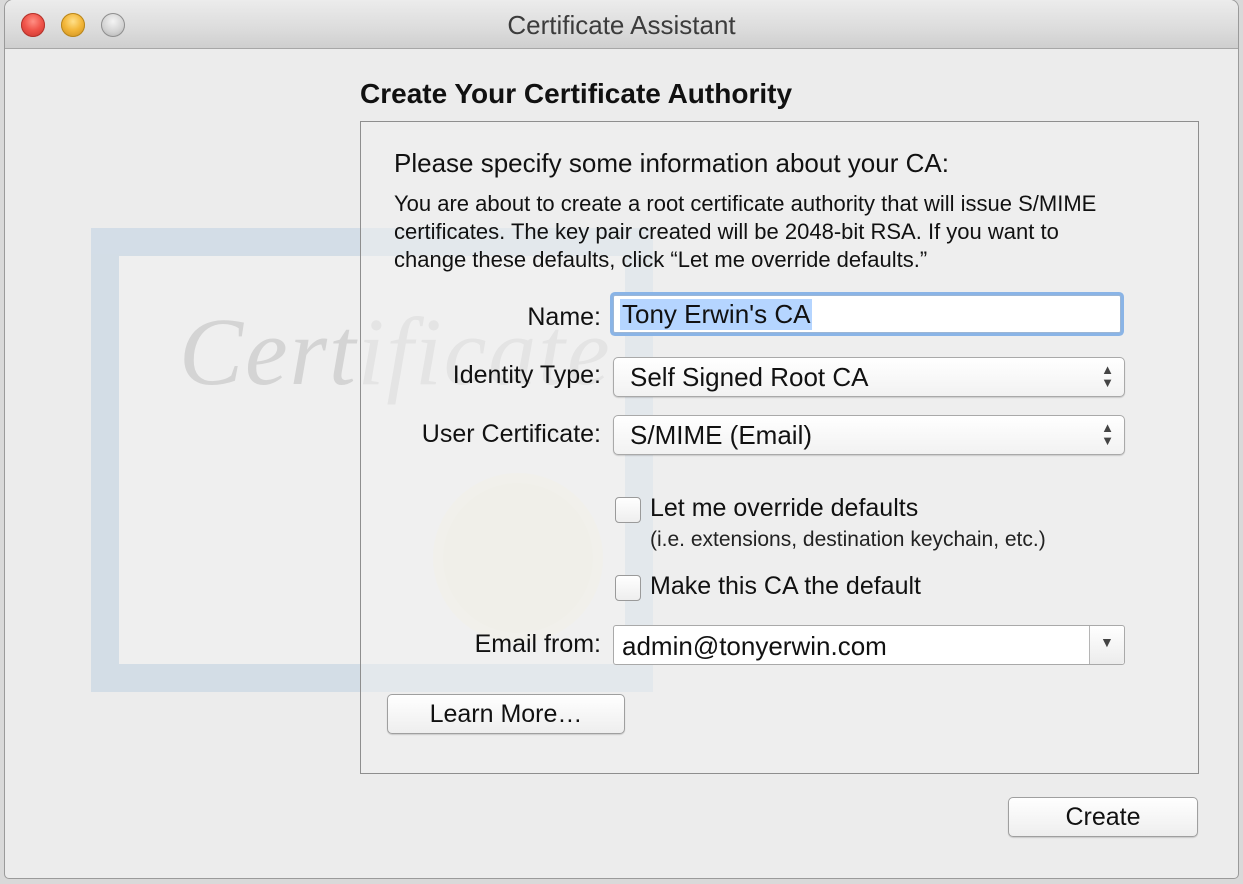 The width and height of the screenshot is (1243, 884). What do you see at coordinates (511, 434) in the screenshot?
I see `user-certificate-label: User Certificate:` at bounding box center [511, 434].